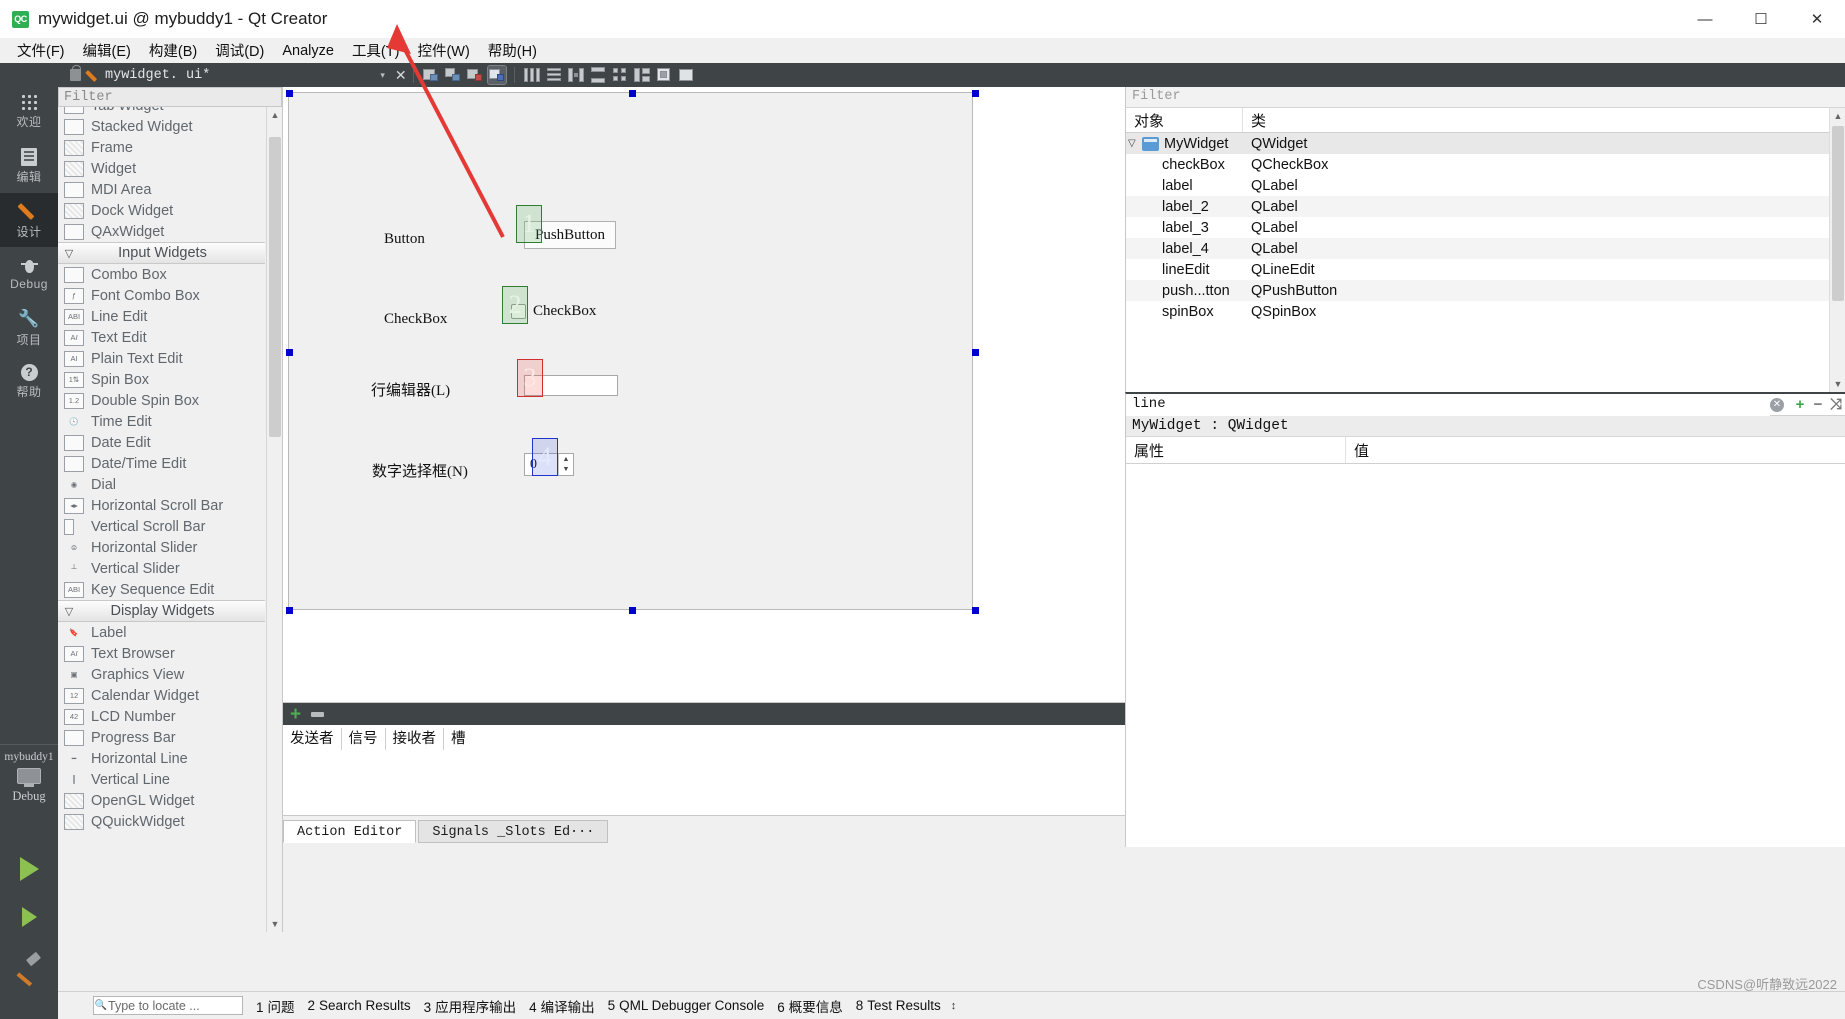 This screenshot has height=1019, width=1845. What do you see at coordinates (562, 1006) in the screenshot?
I see `output-pane-compile-output: 4 编译输出` at bounding box center [562, 1006].